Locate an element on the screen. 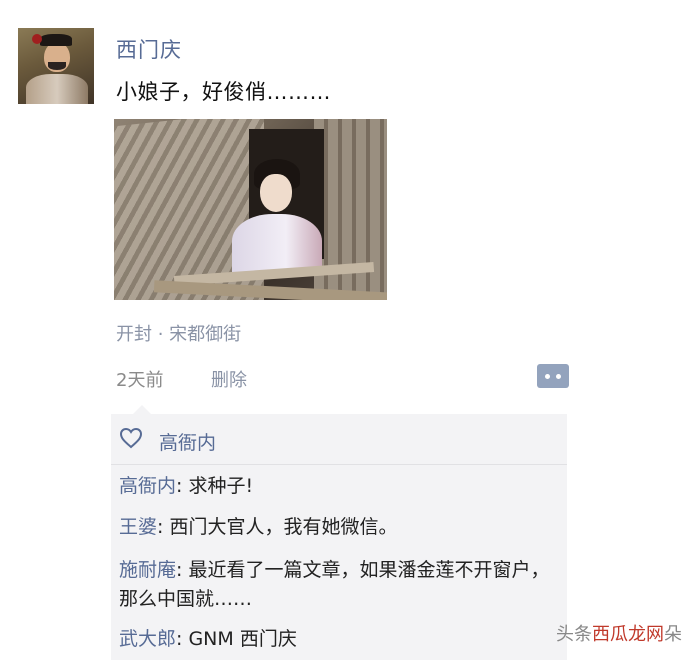 The image size is (700, 660). comment-item: 王婆: 西门大官人，我有她微信。 is located at coordinates (342, 527).